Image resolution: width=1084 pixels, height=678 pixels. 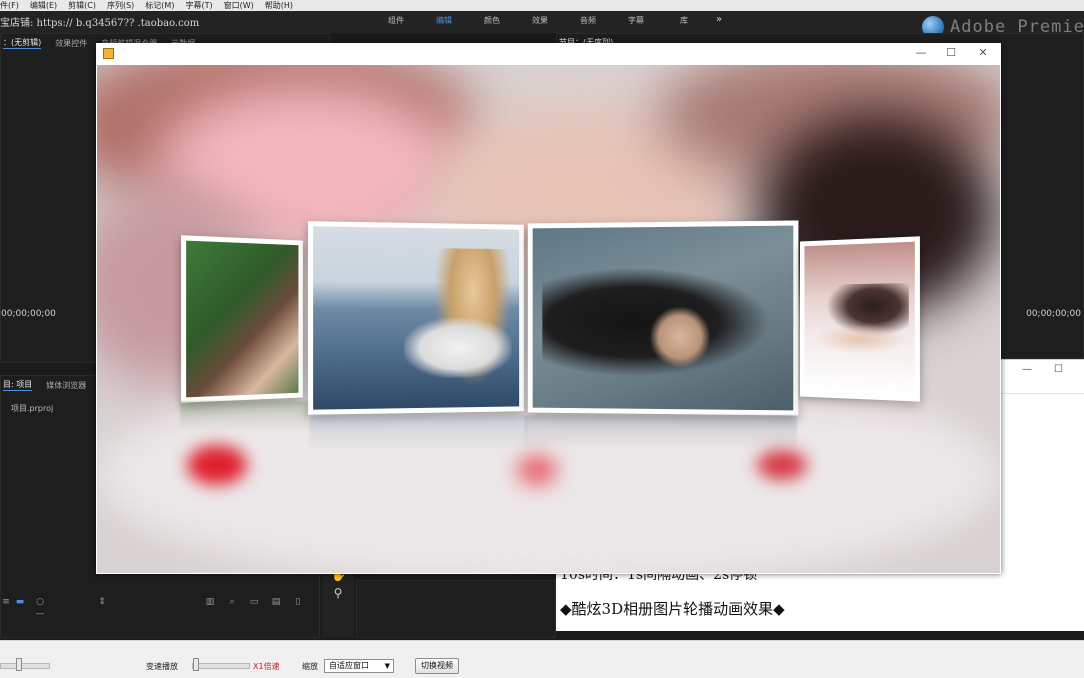 I want to click on source-timecode: 00;00;00;00, so click(x=28, y=314).